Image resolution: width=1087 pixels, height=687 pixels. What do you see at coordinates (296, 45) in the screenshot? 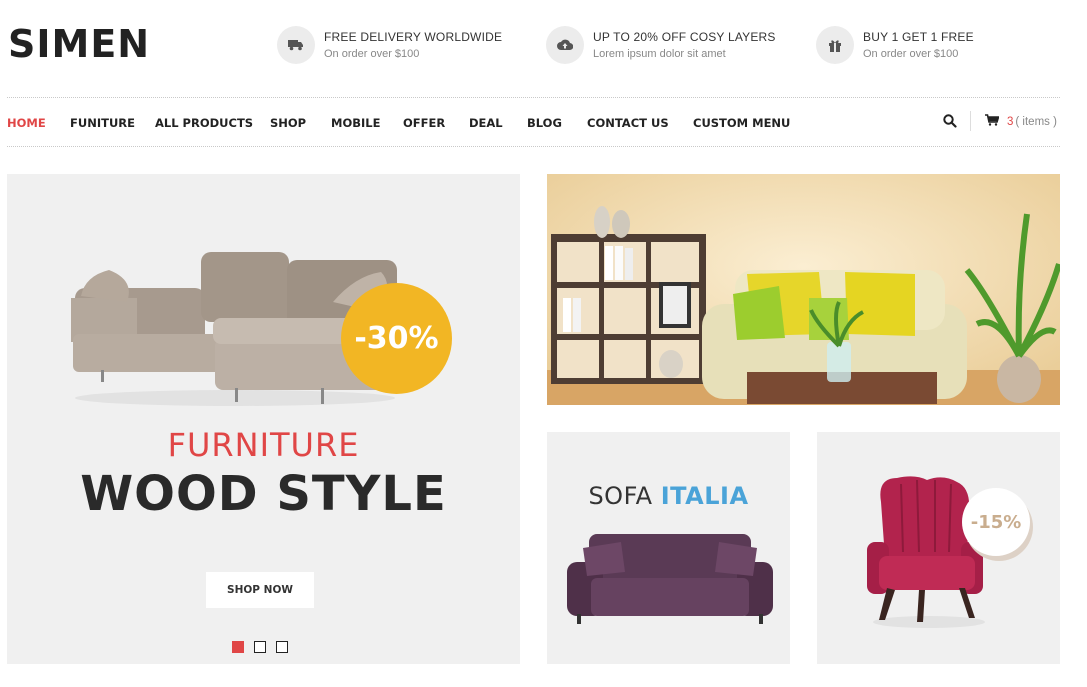
I see `truck-icon` at bounding box center [296, 45].